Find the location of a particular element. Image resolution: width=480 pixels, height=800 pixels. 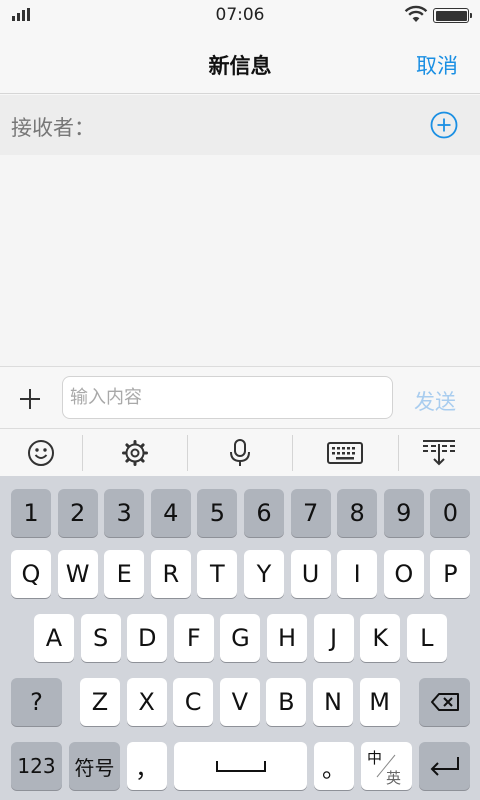

number-key-2: 2 is located at coordinates (77, 513).